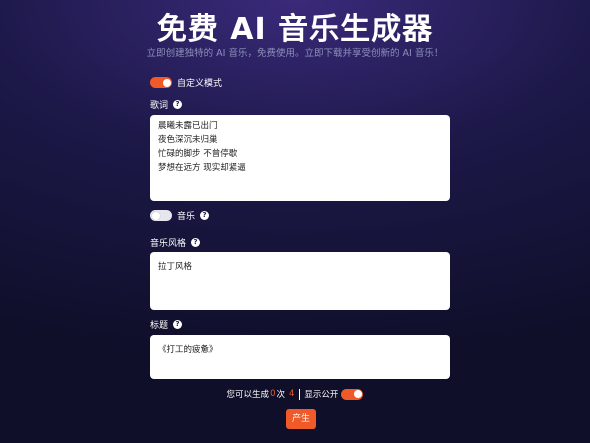 Image resolution: width=590 pixels, height=443 pixels. I want to click on music-row: 音乐 ?, so click(180, 215).